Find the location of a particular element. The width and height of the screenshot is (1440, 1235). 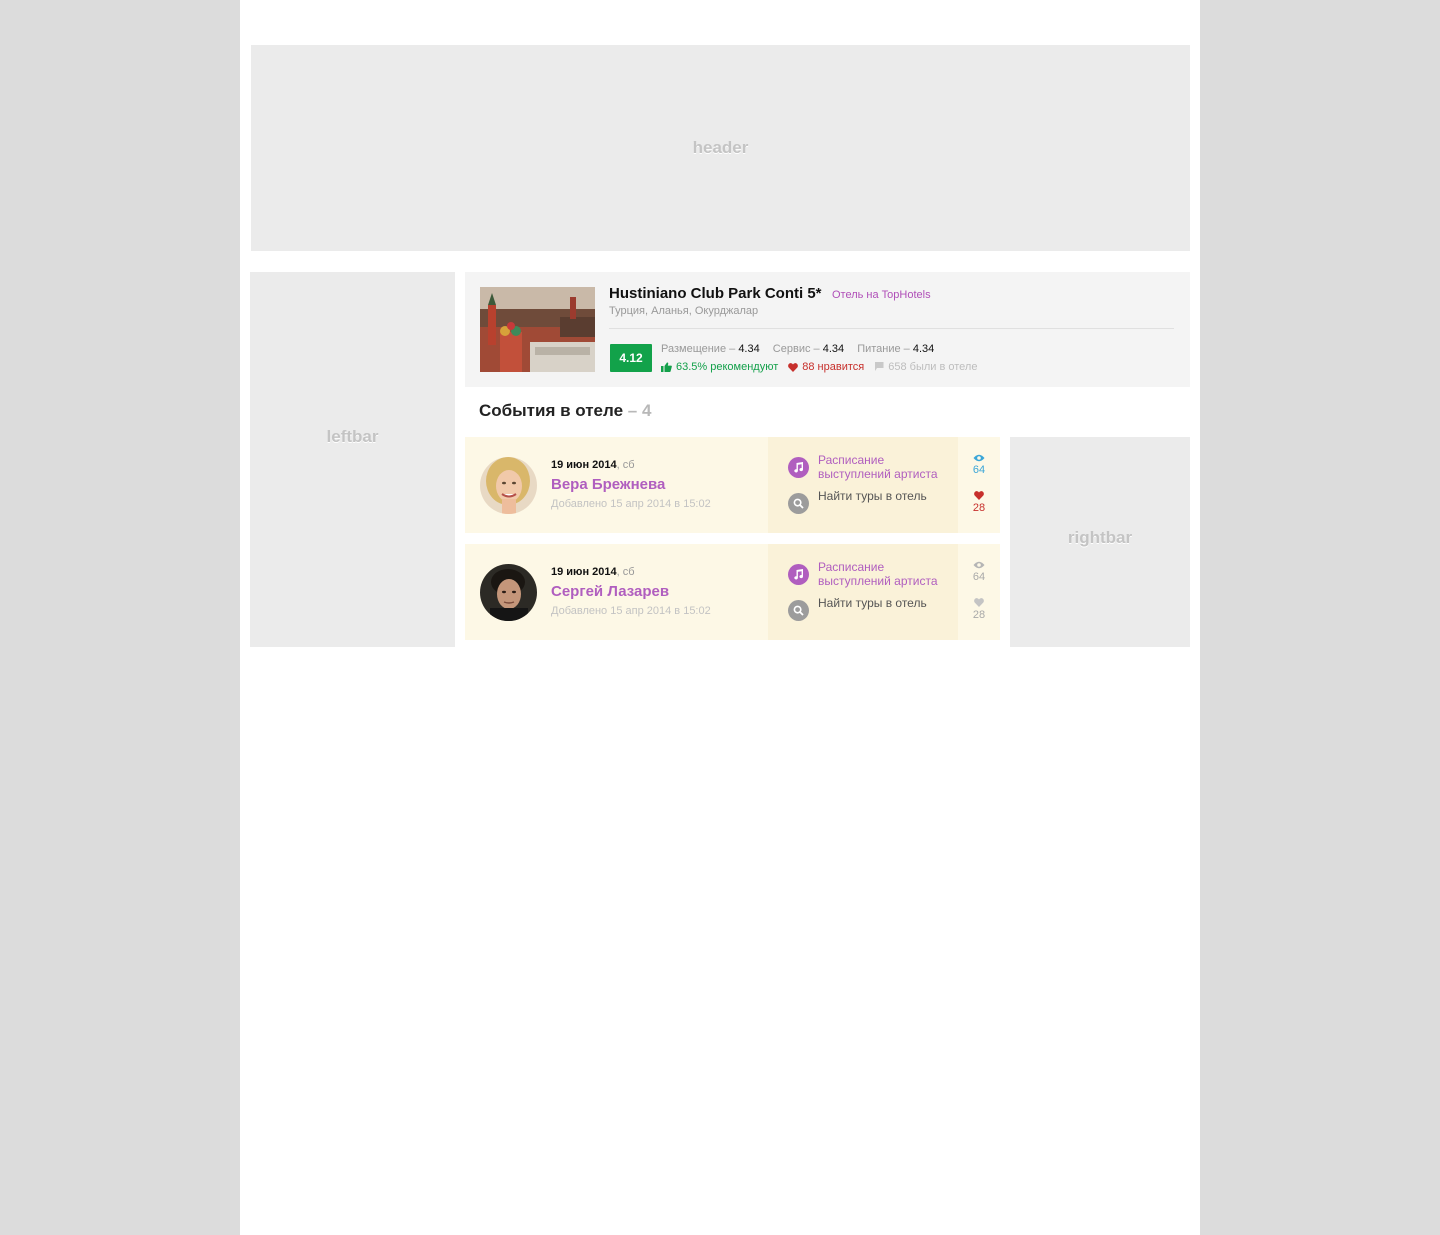

rightbar-placeholder: rightbar is located at coordinates (1100, 542).